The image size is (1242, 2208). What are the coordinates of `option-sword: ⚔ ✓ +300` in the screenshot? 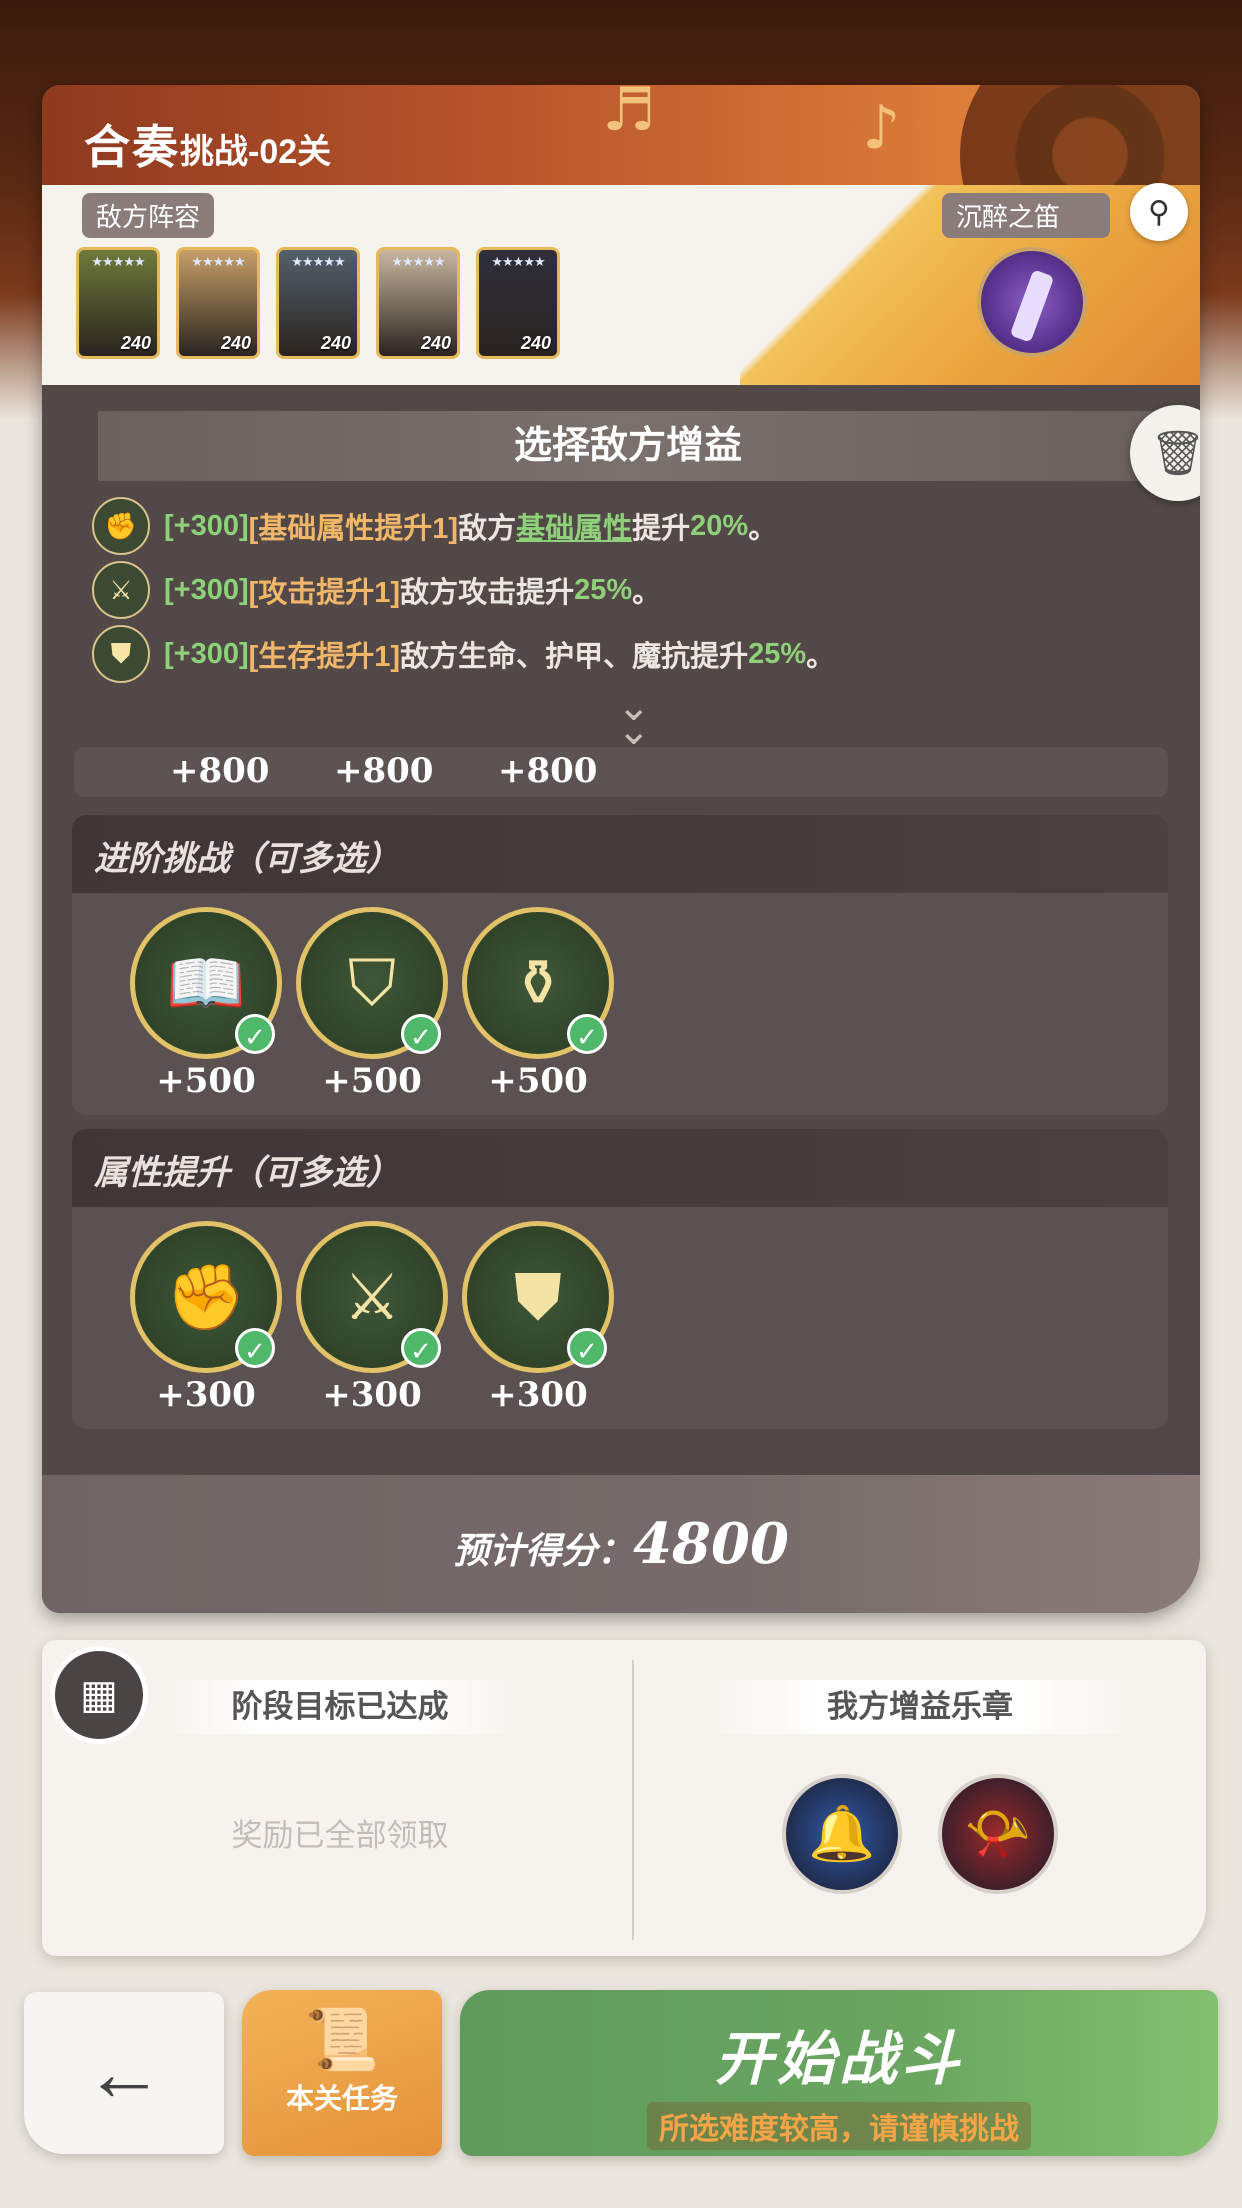 It's located at (372, 1318).